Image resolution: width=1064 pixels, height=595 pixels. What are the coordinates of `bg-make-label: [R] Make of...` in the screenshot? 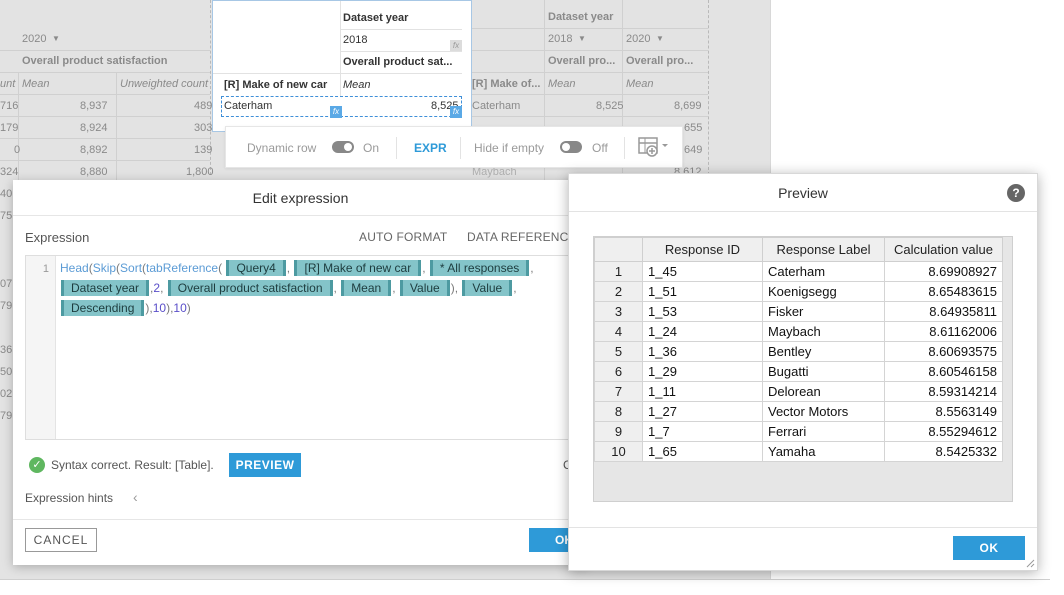 It's located at (506, 84).